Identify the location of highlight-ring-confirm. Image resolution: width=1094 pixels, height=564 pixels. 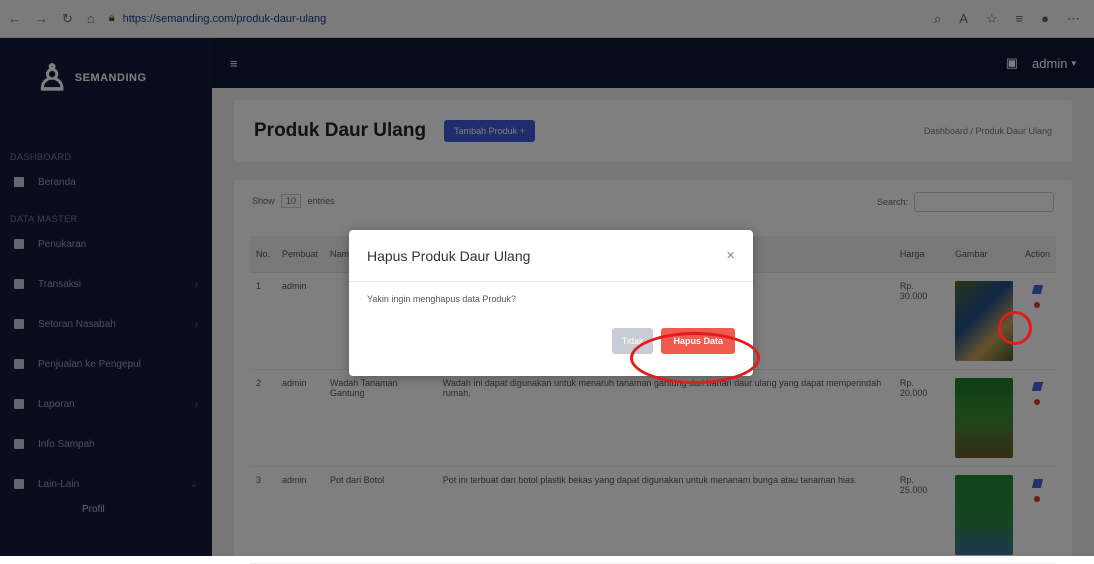
(695, 358).